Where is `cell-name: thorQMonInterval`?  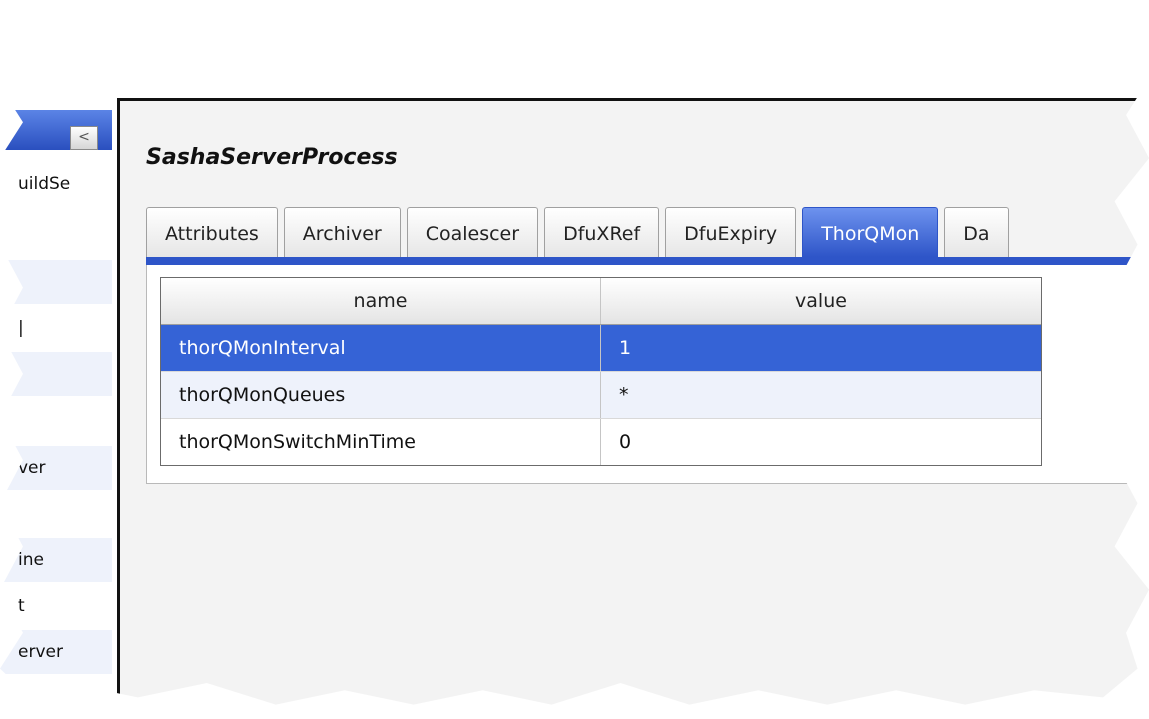
cell-name: thorQMonInterval is located at coordinates (381, 348).